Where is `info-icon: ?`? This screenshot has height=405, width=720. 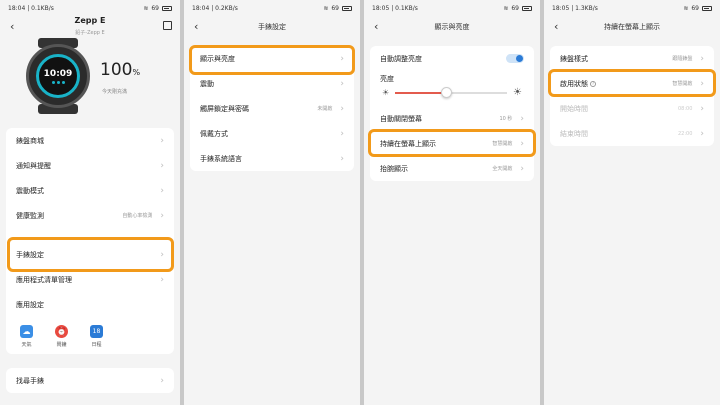
info-icon: ? is located at coordinates (593, 83).